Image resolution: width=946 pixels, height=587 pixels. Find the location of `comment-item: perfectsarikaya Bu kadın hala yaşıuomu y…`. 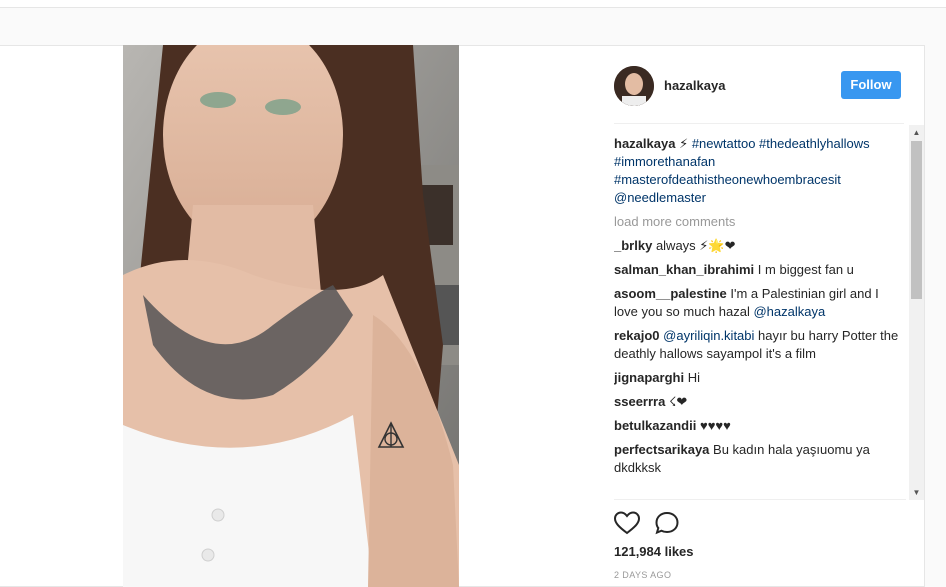

comment-item: perfectsarikaya Bu kadın hala yaşıuomu y… is located at coordinates (760, 459).